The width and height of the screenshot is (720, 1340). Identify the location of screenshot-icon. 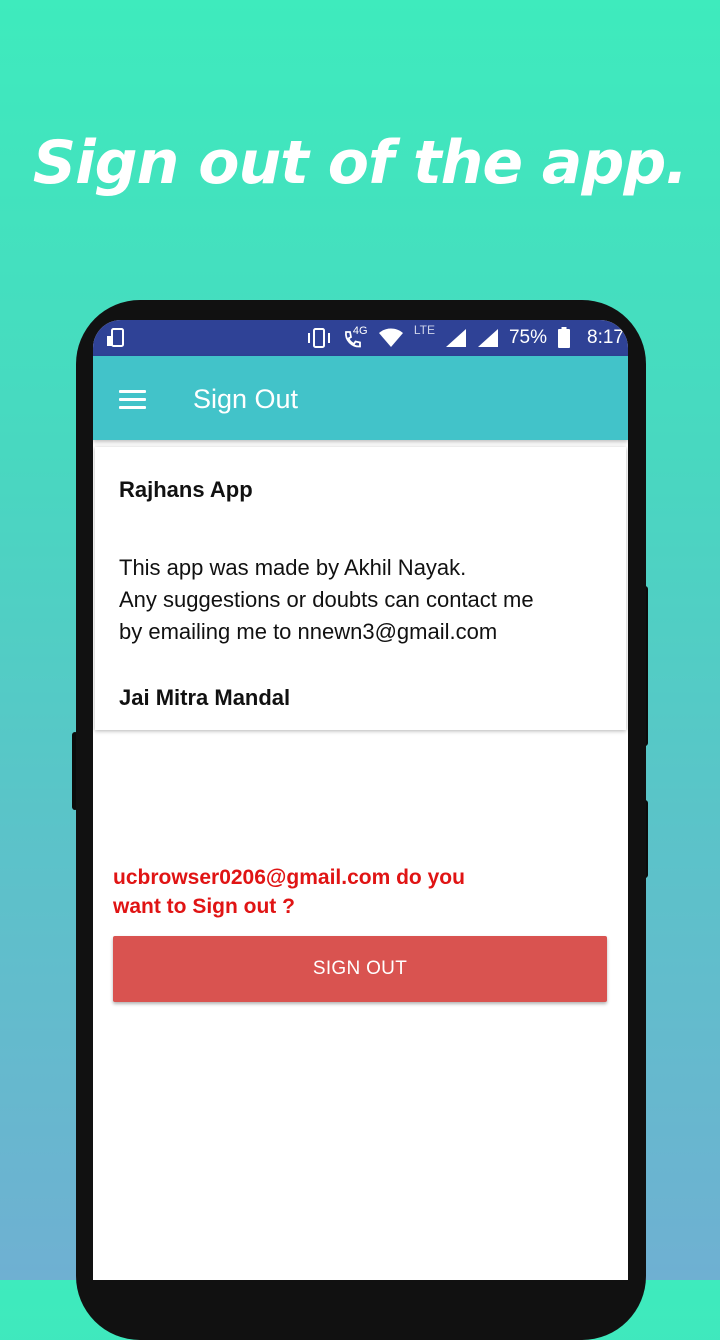
(115, 337).